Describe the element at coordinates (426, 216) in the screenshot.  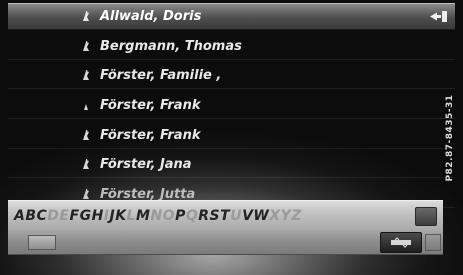
I see `keyboard-toggle-button` at that location.